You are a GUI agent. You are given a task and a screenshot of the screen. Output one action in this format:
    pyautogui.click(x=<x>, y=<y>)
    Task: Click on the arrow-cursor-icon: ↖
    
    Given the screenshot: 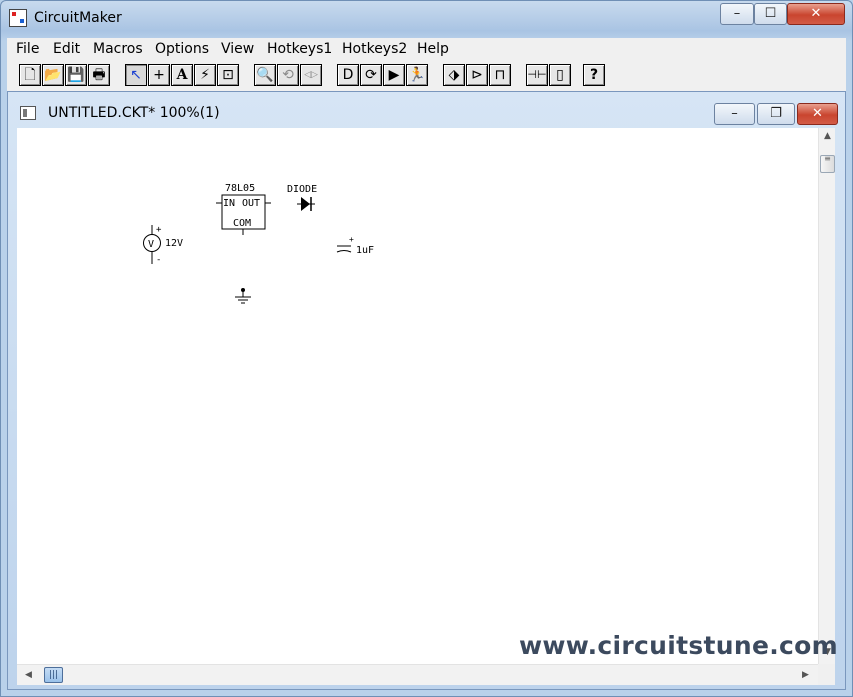 What is the action you would take?
    pyautogui.click(x=136, y=75)
    